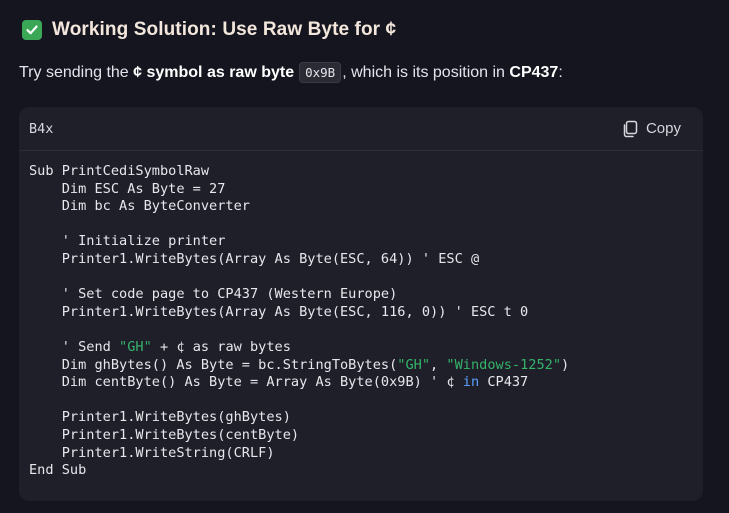 The image size is (729, 513). Describe the element at coordinates (320, 72) in the screenshot. I see `inline-code-byte: 0x9B` at that location.